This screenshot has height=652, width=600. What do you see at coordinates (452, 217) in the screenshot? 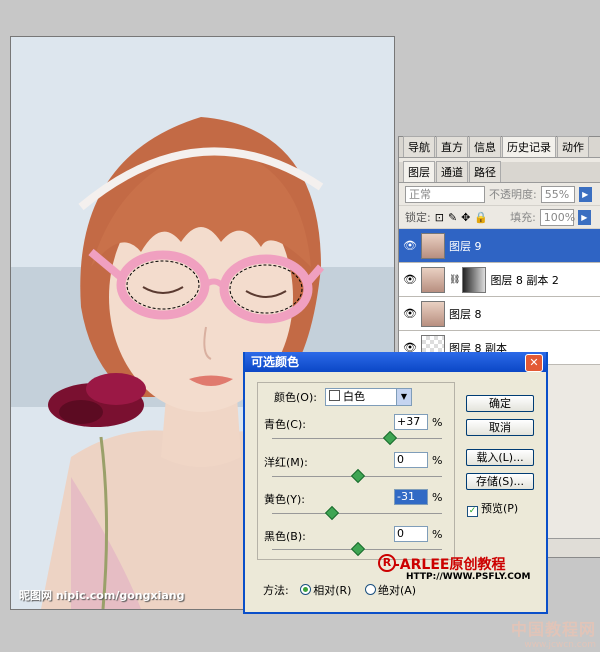
I see `lock-brush-icon: ✎` at bounding box center [452, 217].